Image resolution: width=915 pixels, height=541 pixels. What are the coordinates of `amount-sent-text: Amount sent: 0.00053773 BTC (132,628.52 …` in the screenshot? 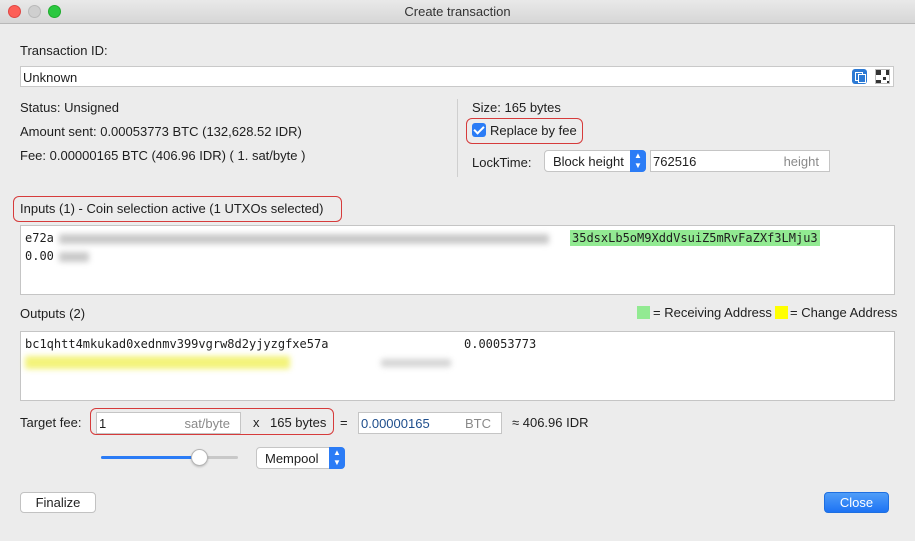 It's located at (161, 131).